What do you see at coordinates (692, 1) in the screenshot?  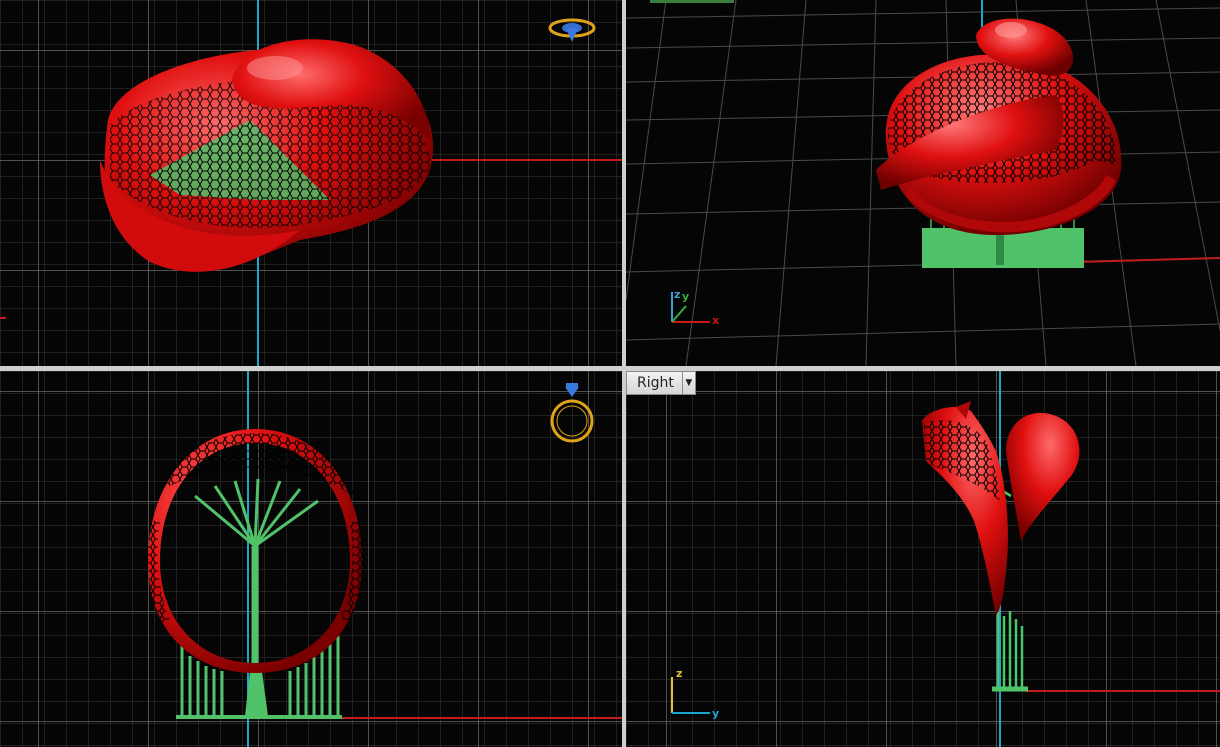 I see `perspective-tab-strip` at bounding box center [692, 1].